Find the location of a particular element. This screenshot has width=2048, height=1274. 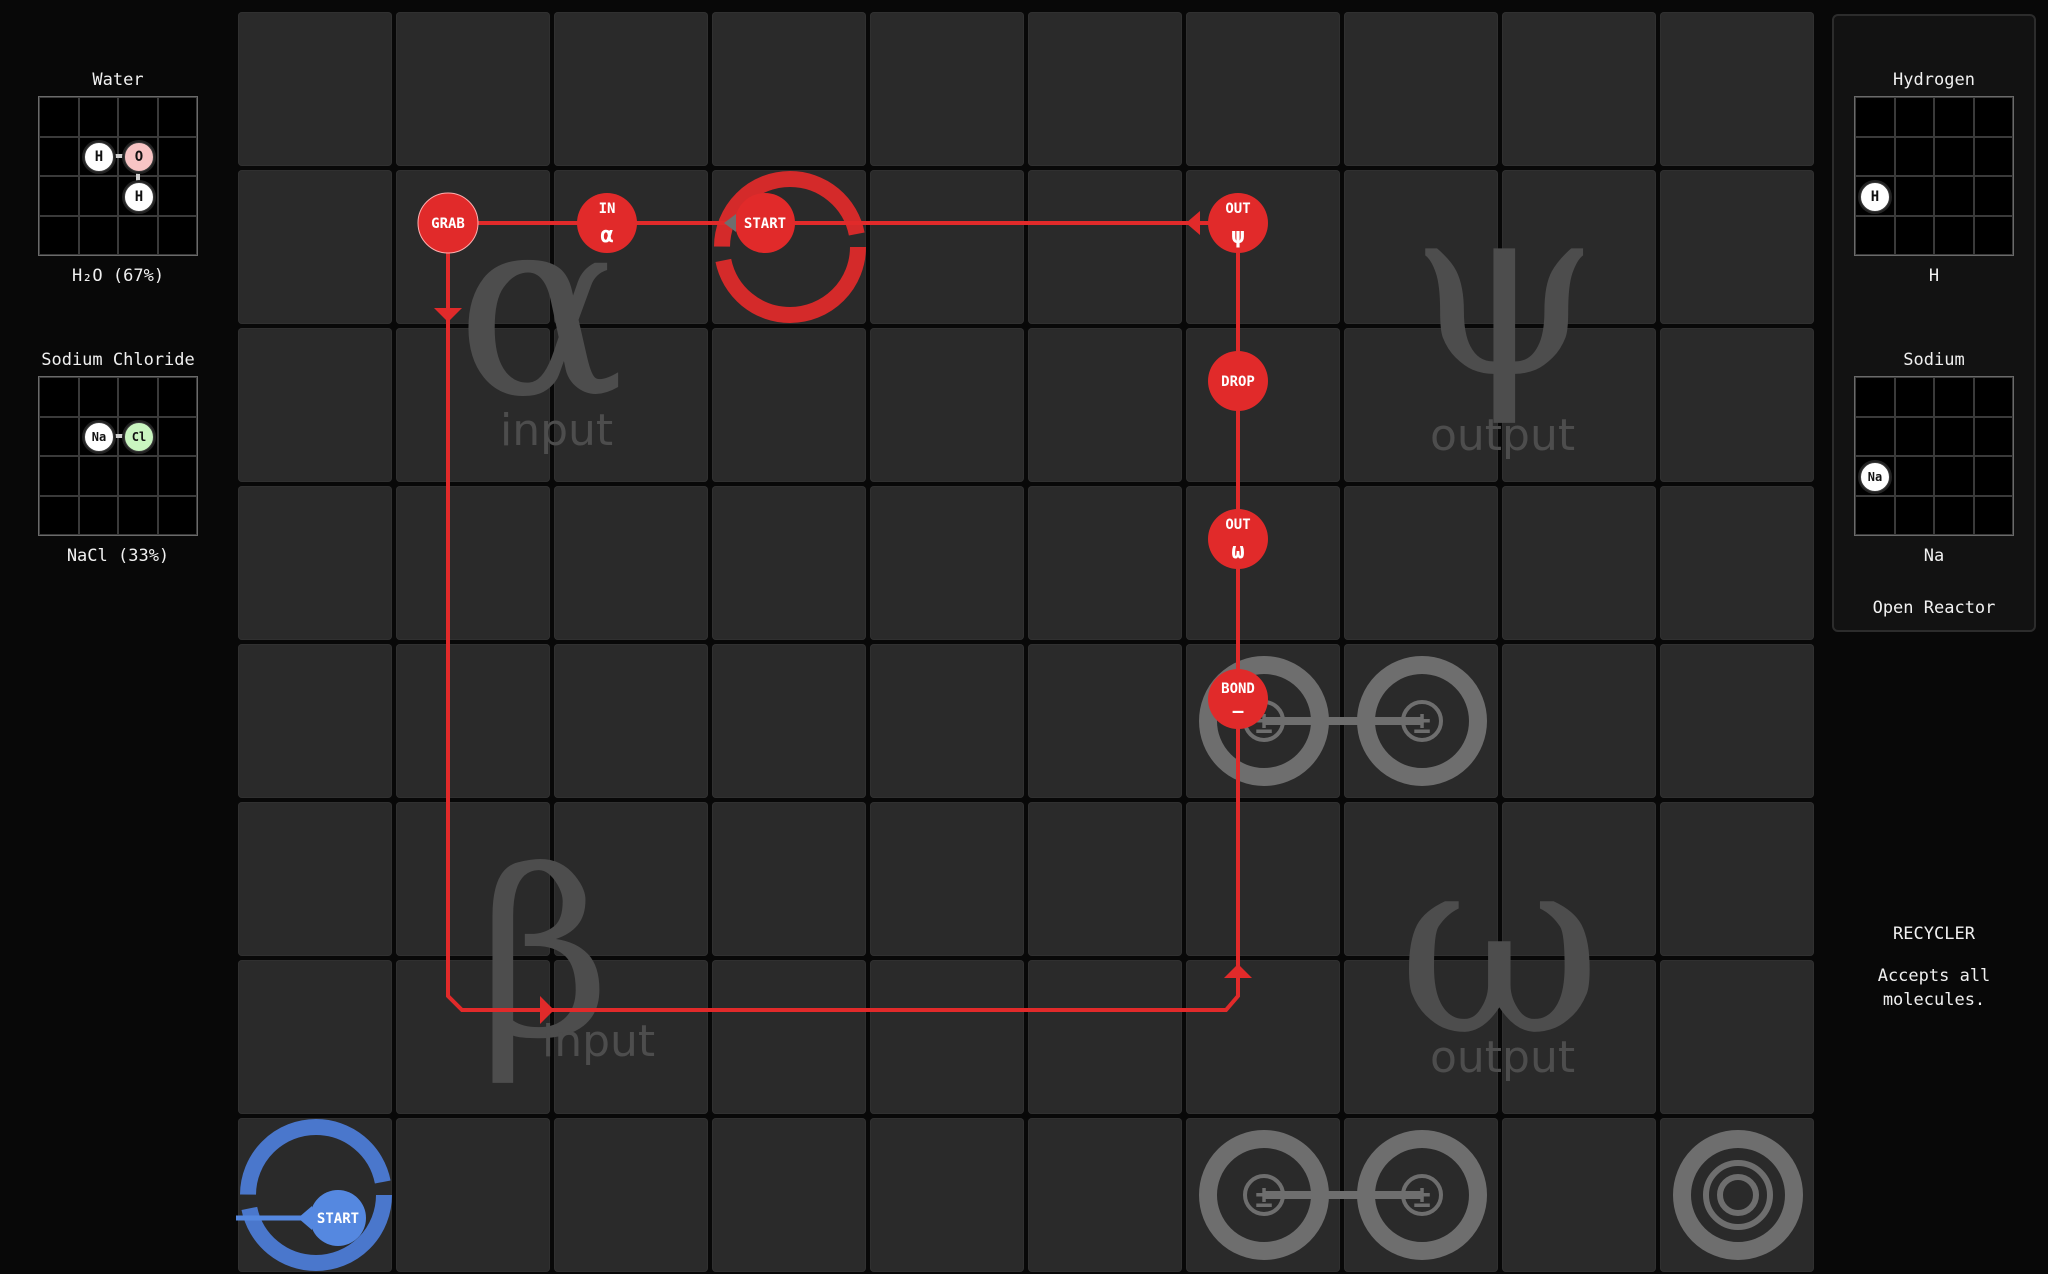

atom-hydrogen: H is located at coordinates (1875, 197).